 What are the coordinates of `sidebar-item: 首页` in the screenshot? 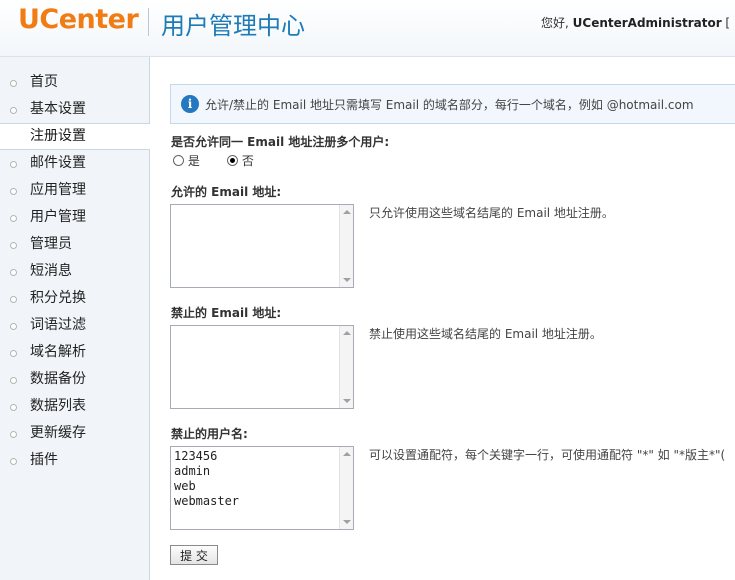 It's located at (74, 82).